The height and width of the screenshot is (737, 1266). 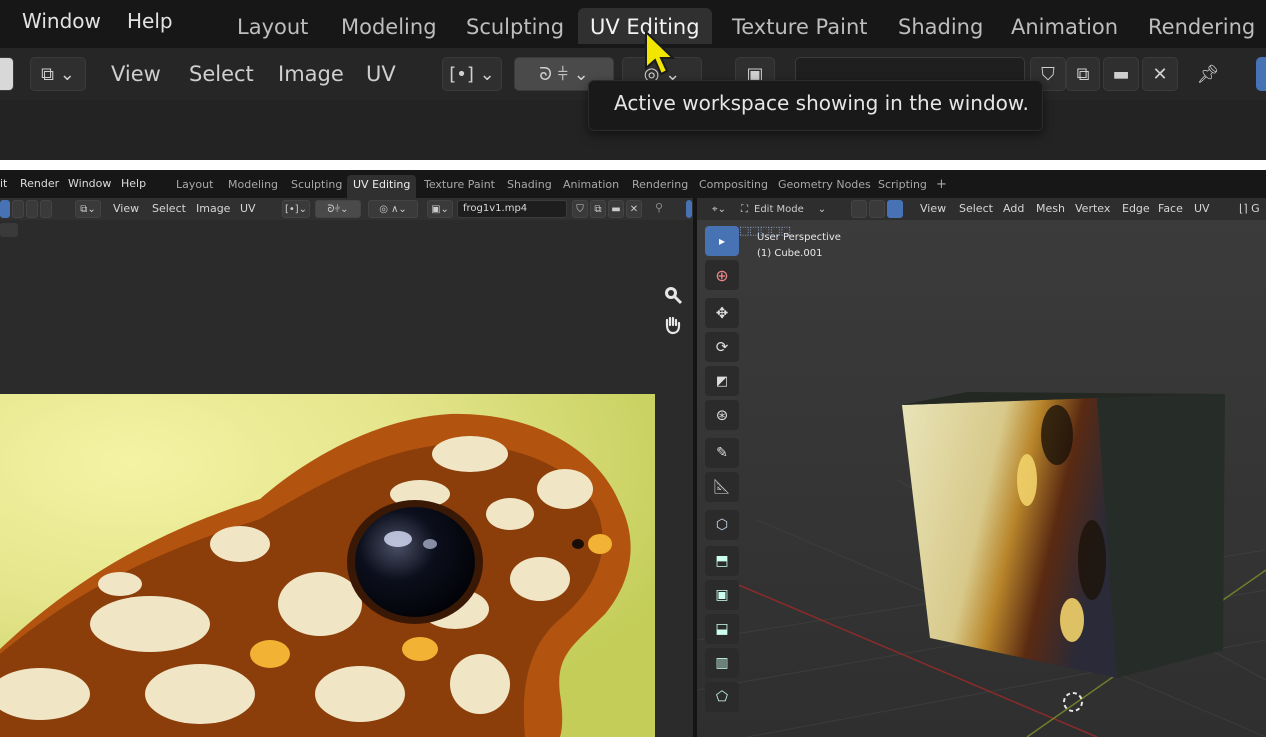 I want to click on menu-view: View, so click(x=136, y=74).